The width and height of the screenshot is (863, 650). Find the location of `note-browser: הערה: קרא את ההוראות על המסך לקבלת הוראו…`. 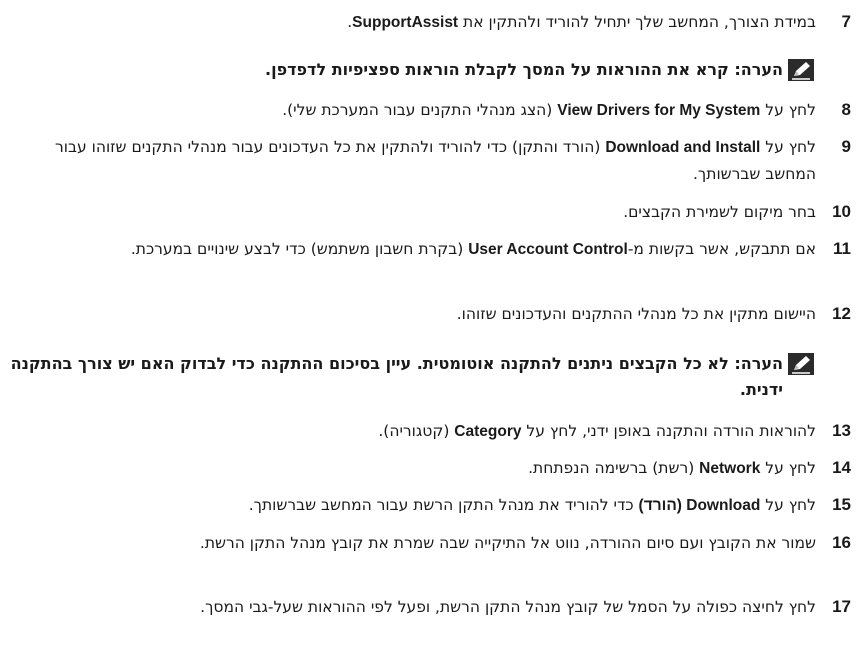

note-browser: הערה: קרא את ההוראות על המסך לקבלת הוראו… is located at coordinates (426, 70).